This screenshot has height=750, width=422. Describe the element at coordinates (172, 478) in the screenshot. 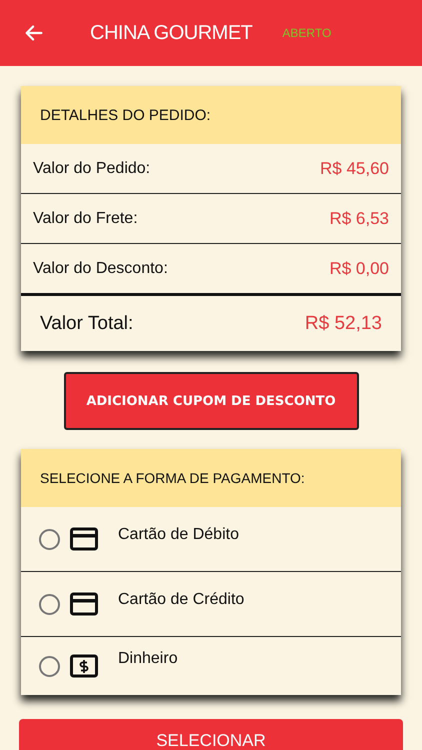

I see `card-title: SELECIONE A FORMA DE PAGAMENTO:` at that location.